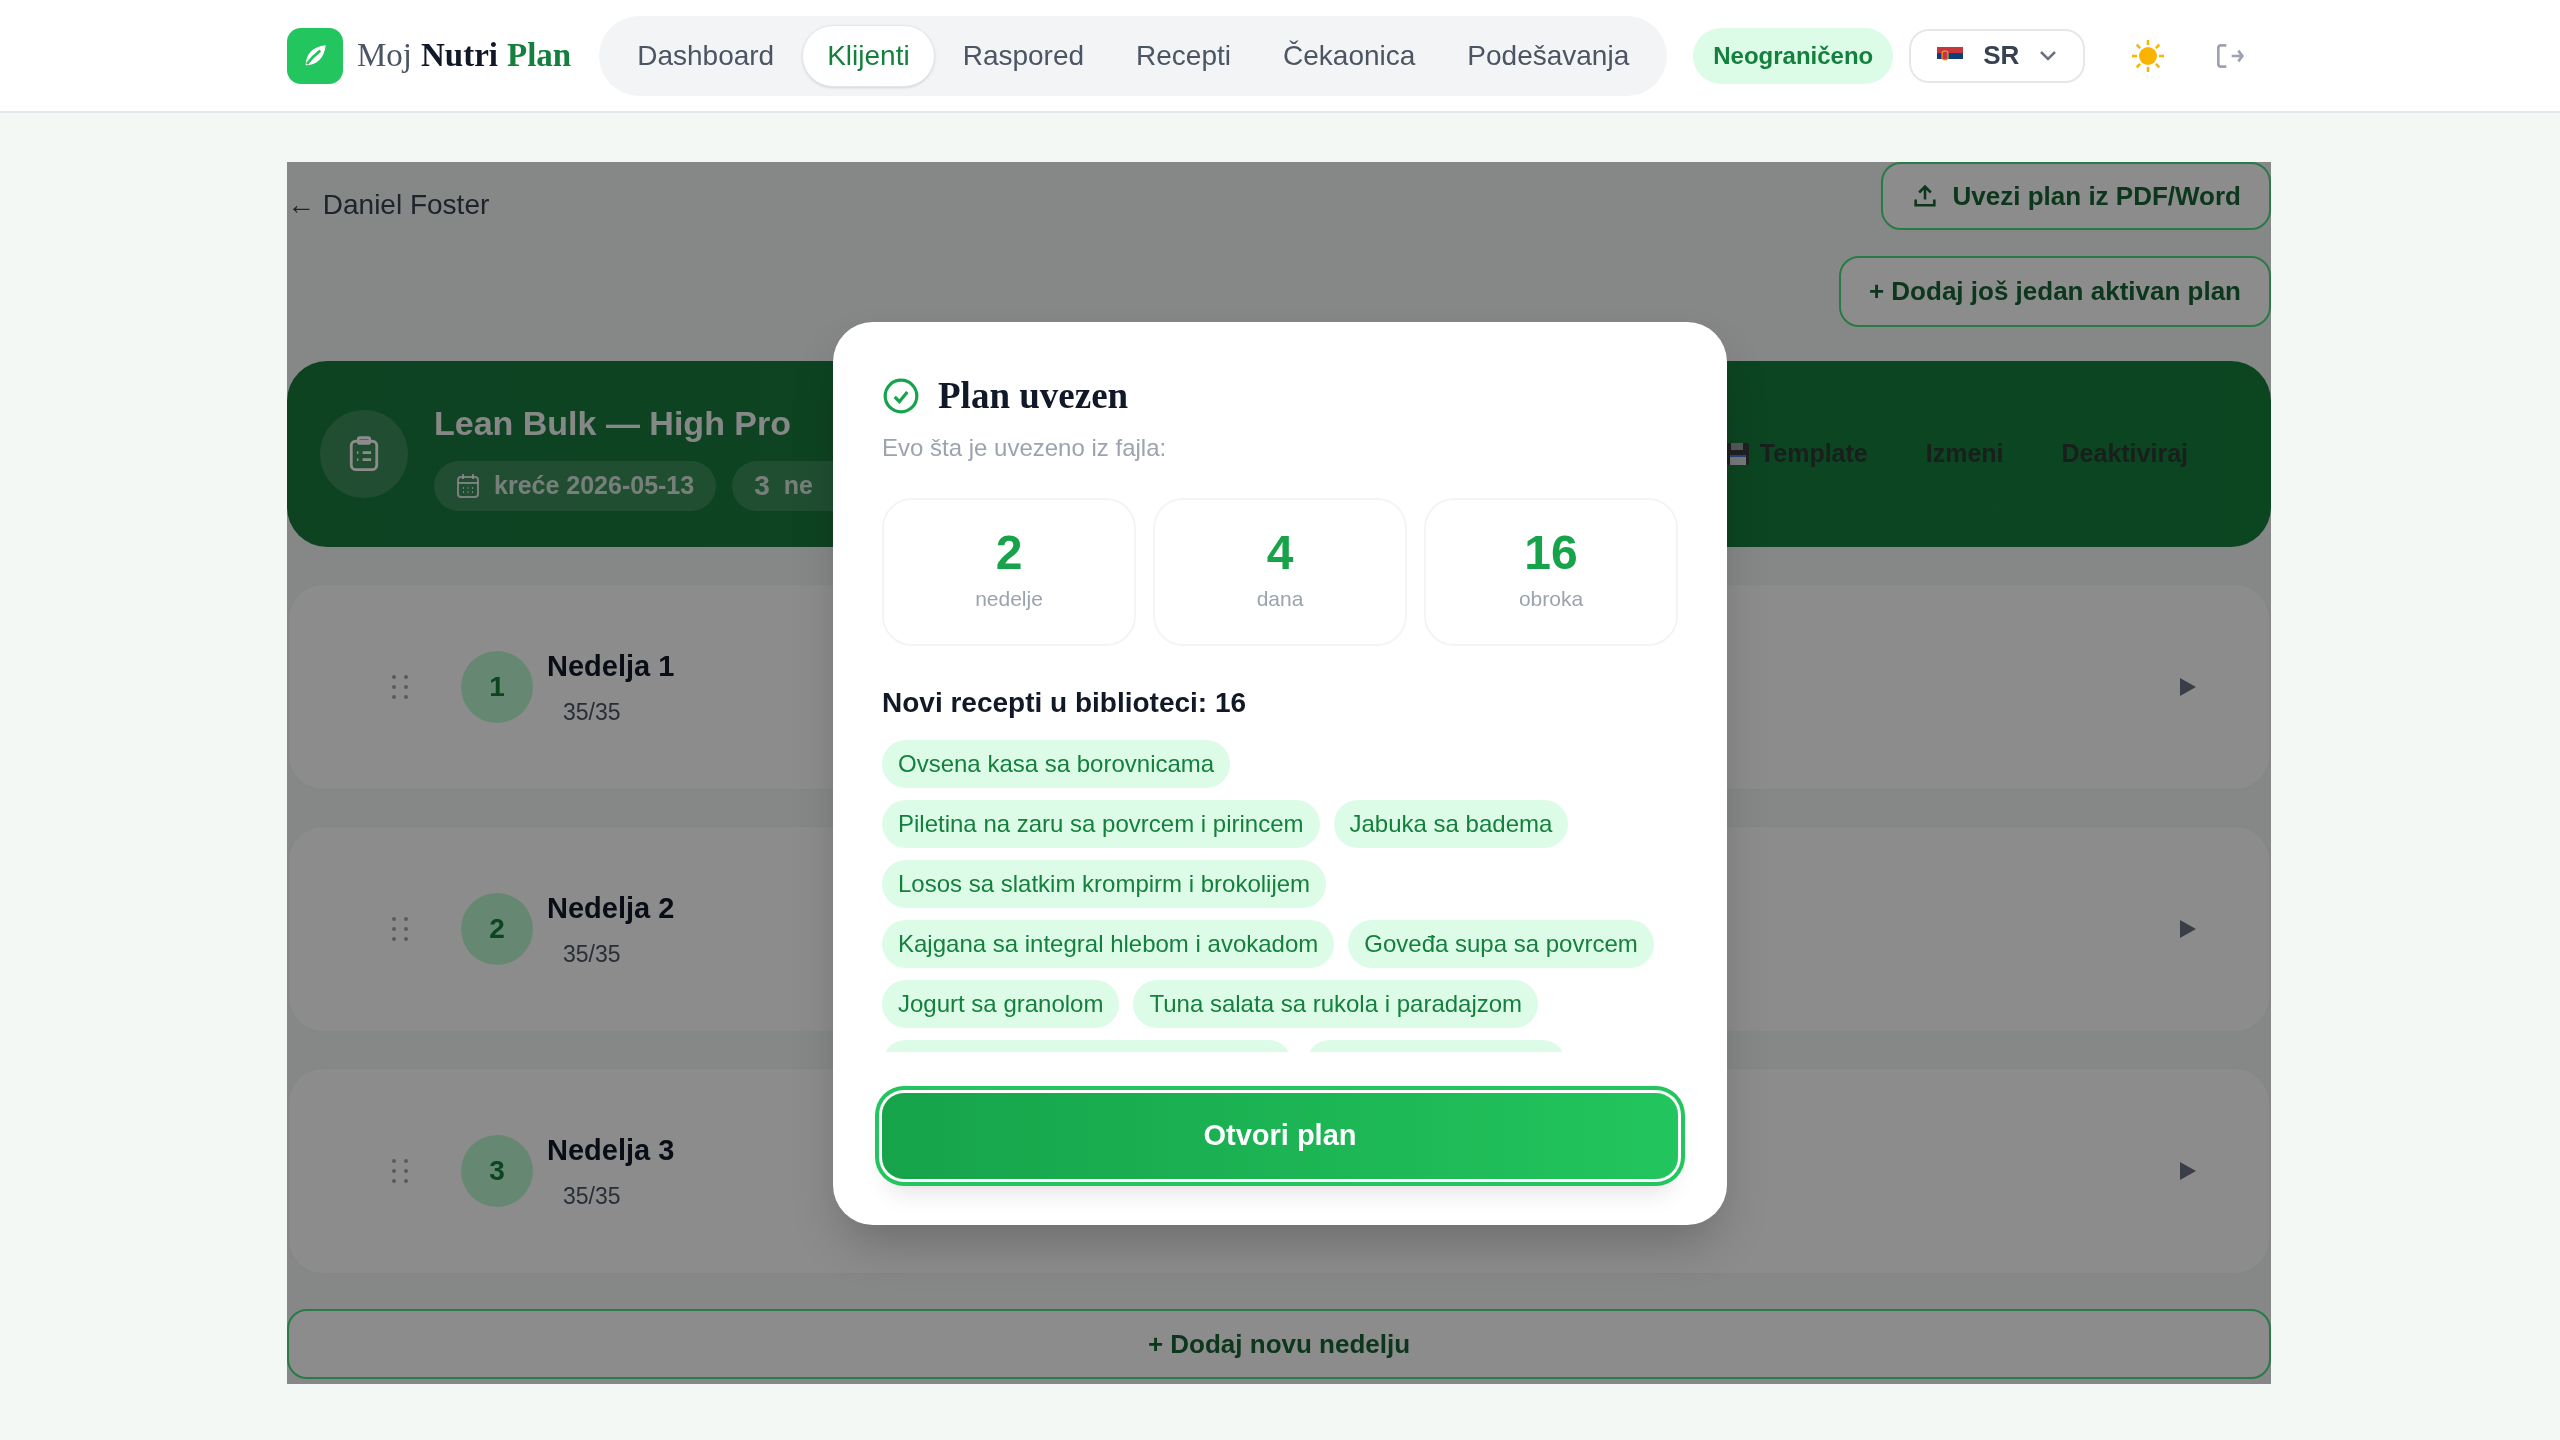 This screenshot has height=1440, width=2560. I want to click on recipe-tag: Kajgana sa integral hlebom i avokadom, so click(1108, 943).